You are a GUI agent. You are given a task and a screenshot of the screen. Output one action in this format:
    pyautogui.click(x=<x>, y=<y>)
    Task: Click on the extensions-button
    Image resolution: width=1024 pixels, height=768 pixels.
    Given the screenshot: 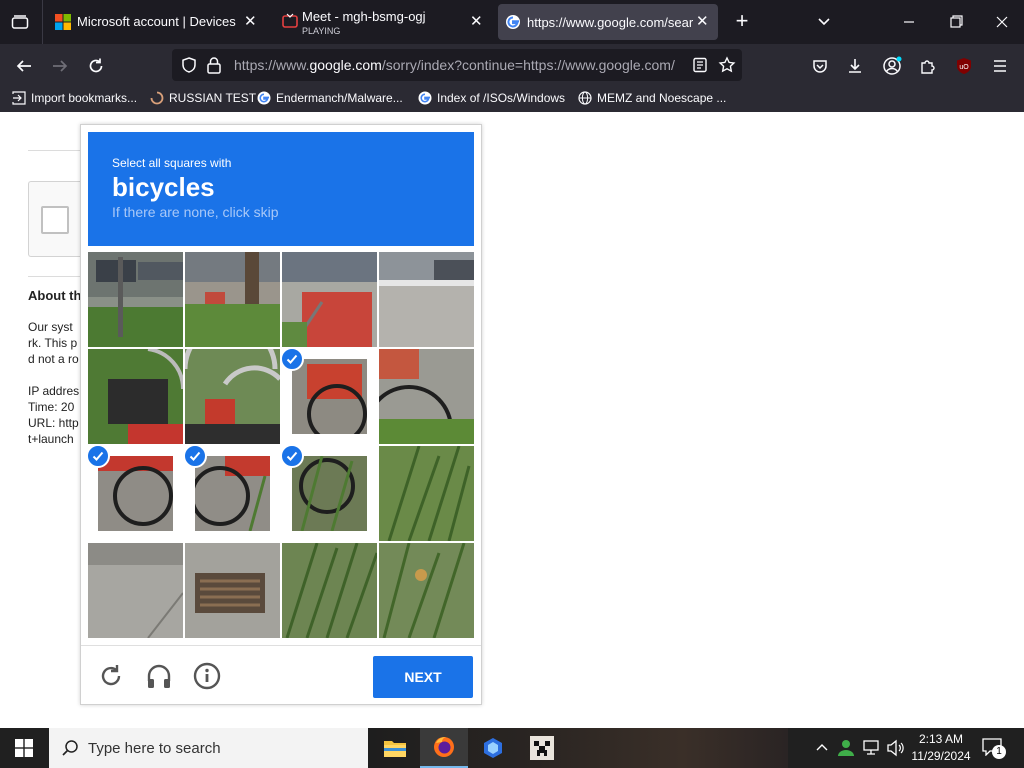 What is the action you would take?
    pyautogui.click(x=928, y=66)
    